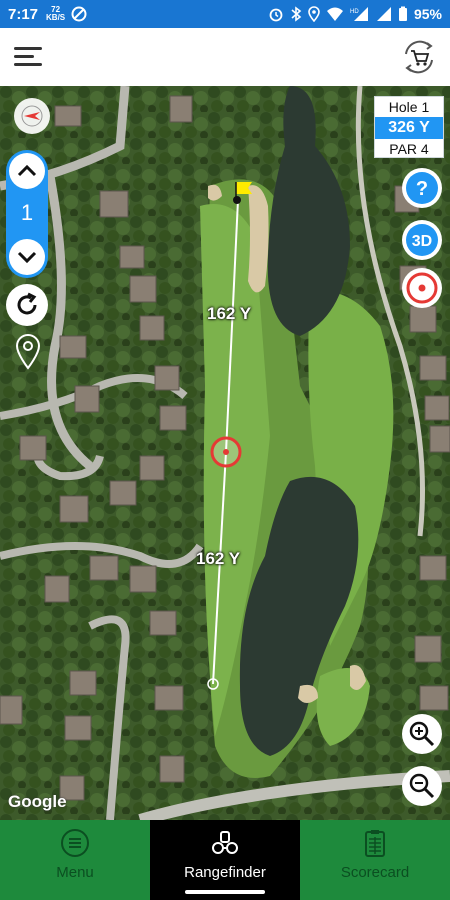 This screenshot has height=900, width=450. Describe the element at coordinates (225, 892) in the screenshot. I see `home-indicator` at that location.